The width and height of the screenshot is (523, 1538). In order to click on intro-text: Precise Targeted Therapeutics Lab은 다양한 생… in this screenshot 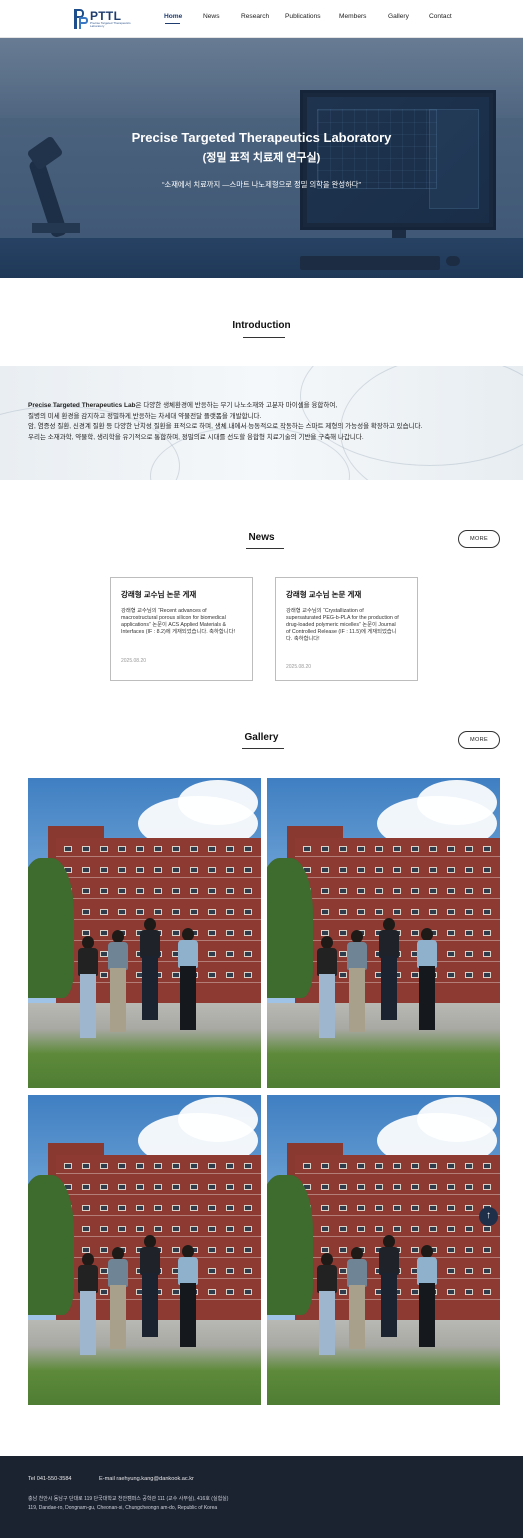, I will do `click(225, 421)`.